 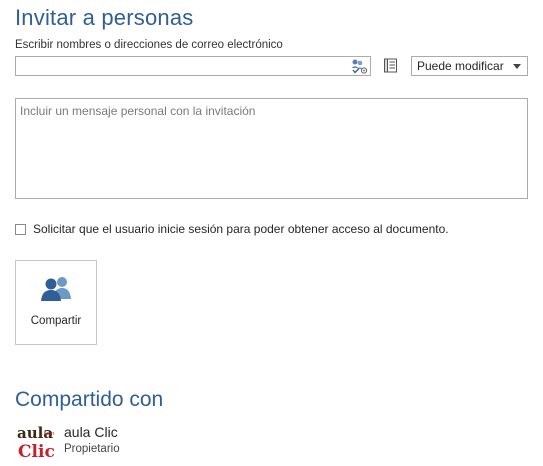 What do you see at coordinates (104, 17) in the screenshot?
I see `page-title: Invitar a personas` at bounding box center [104, 17].